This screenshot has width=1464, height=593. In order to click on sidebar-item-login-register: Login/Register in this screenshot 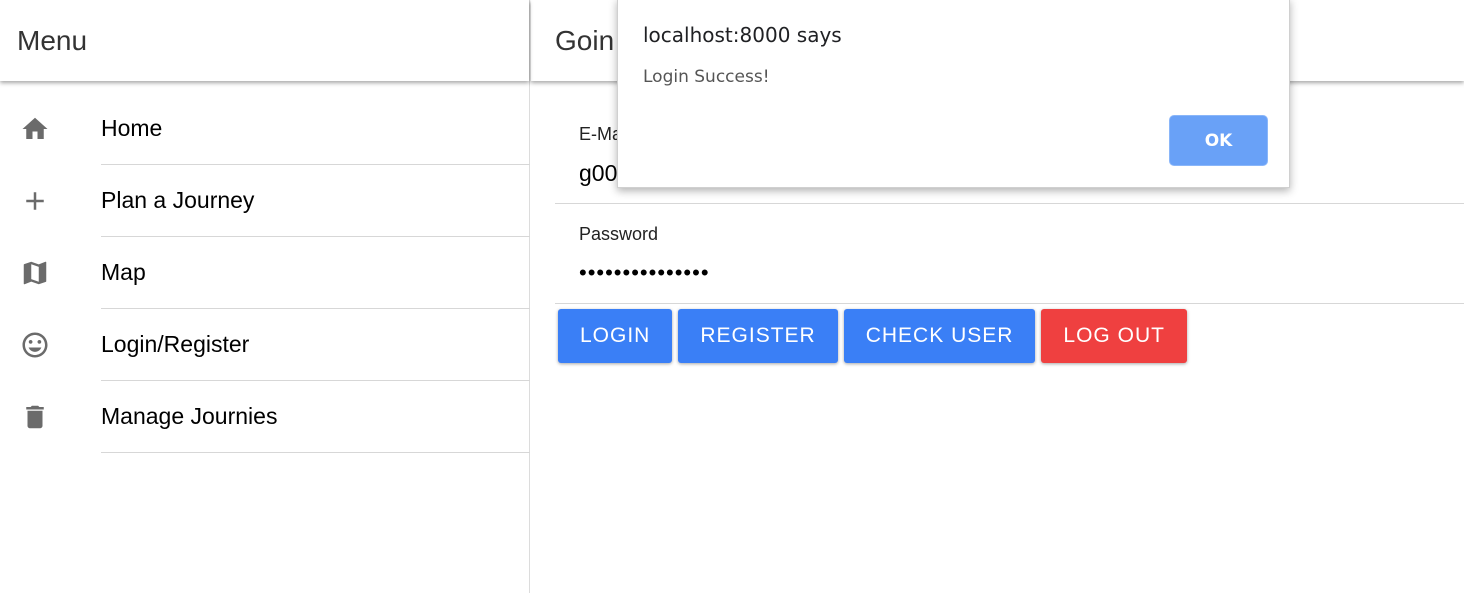, I will do `click(265, 345)`.